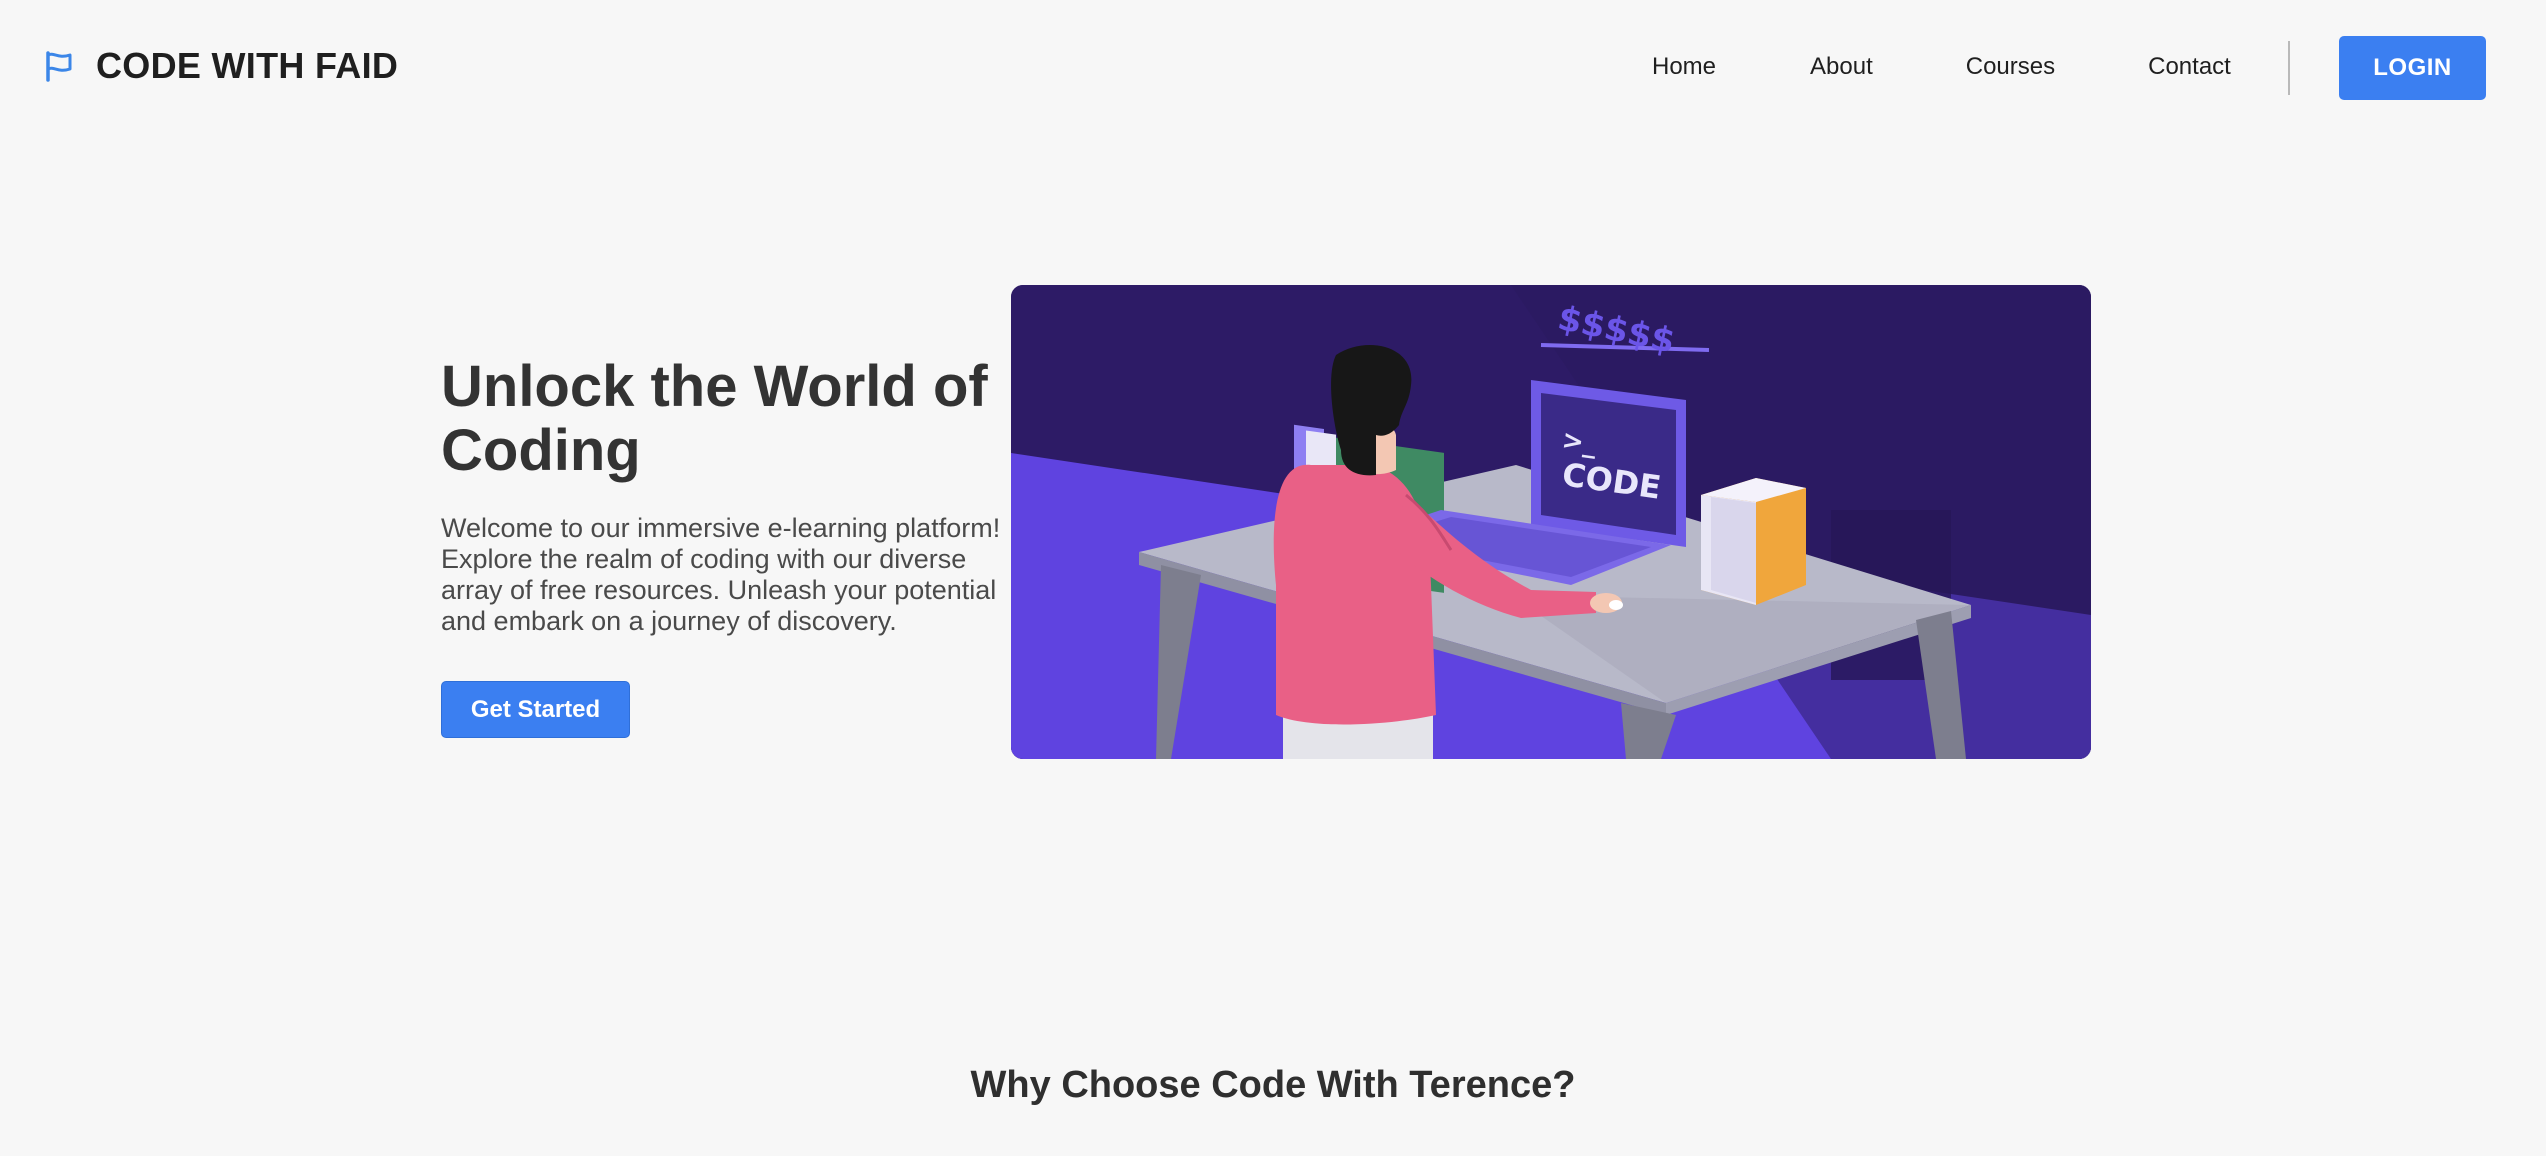 The height and width of the screenshot is (1156, 2546). What do you see at coordinates (714, 418) in the screenshot?
I see `hero-title: Unlock the World of Coding` at bounding box center [714, 418].